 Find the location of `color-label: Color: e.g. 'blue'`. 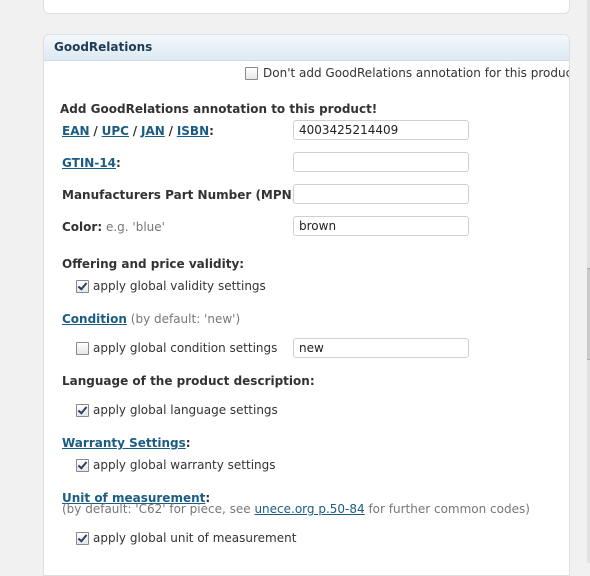

color-label: Color: e.g. 'blue' is located at coordinates (113, 227).